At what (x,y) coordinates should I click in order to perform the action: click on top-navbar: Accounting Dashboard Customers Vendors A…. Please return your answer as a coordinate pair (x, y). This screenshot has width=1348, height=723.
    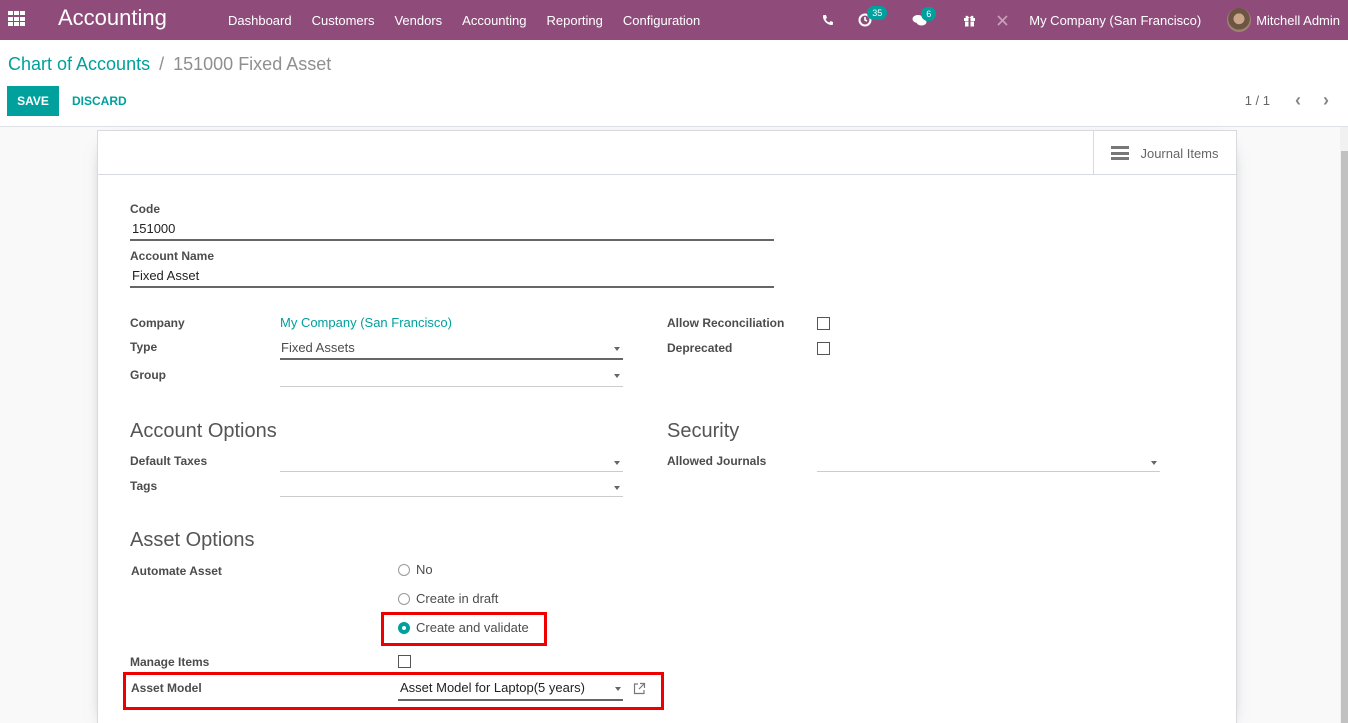
    Looking at the image, I should click on (674, 20).